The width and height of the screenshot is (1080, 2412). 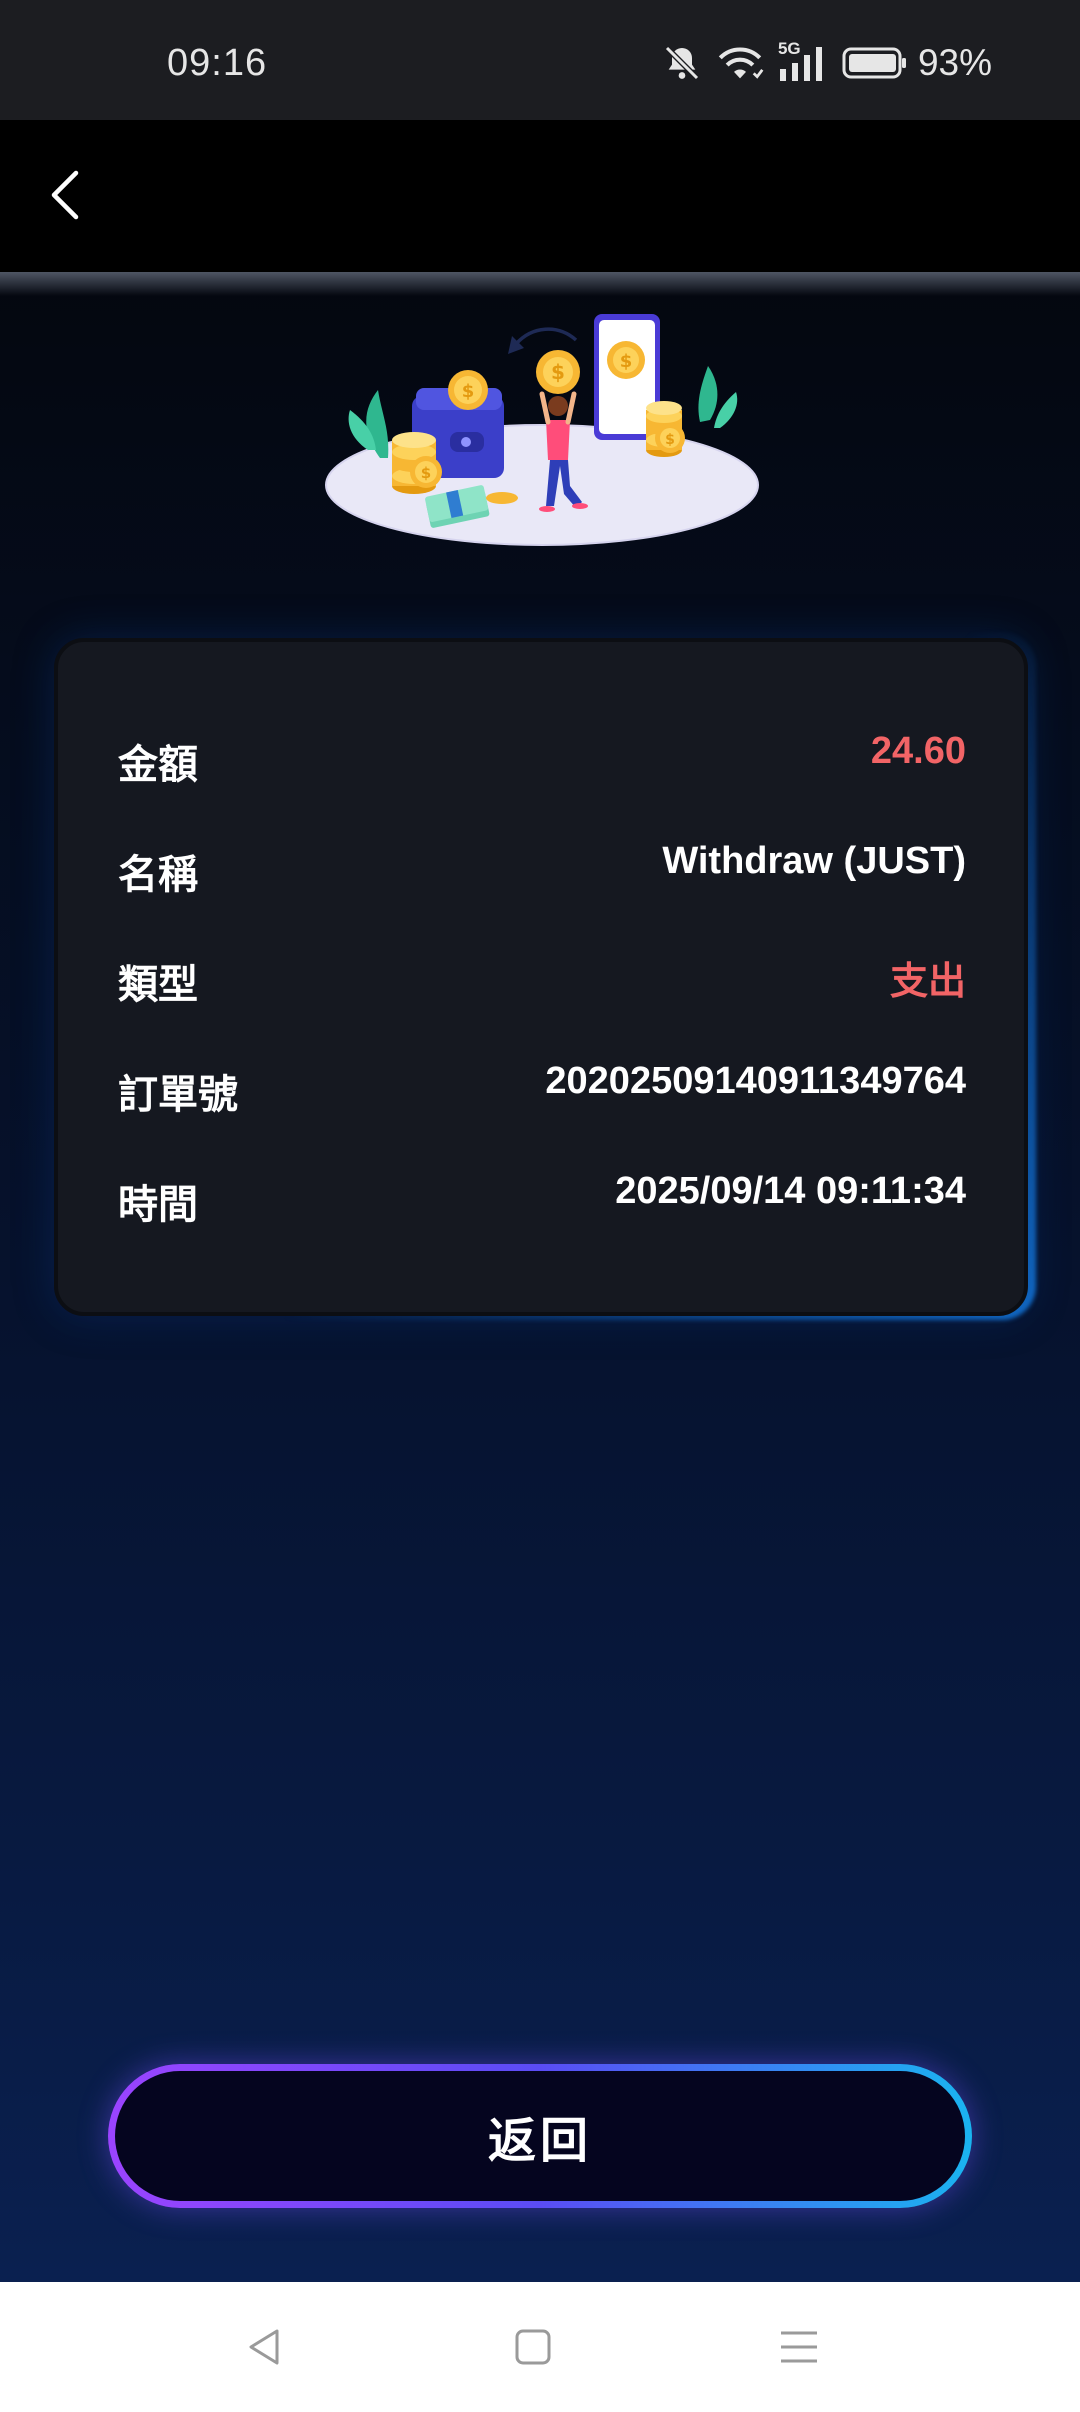 I want to click on status-time: 09:16, so click(x=217, y=63).